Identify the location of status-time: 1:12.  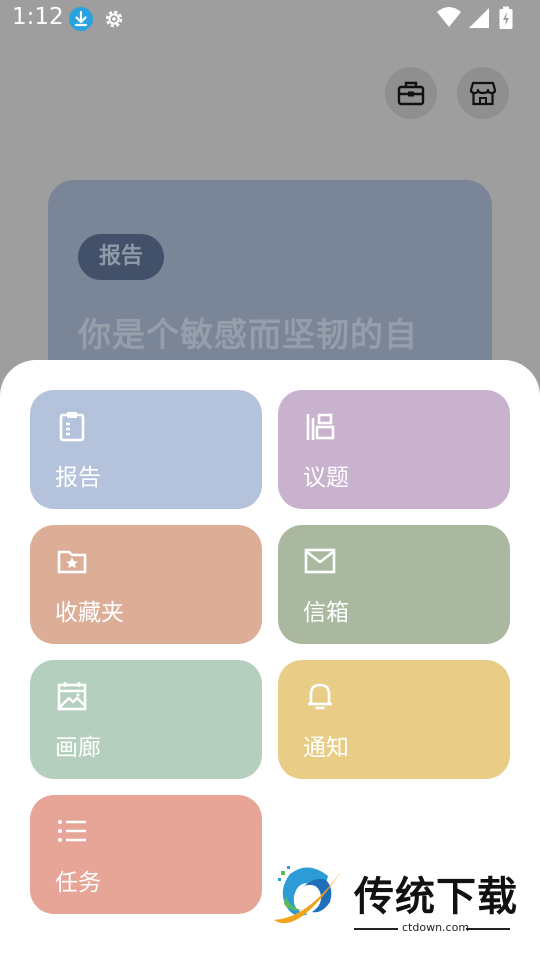
(38, 17).